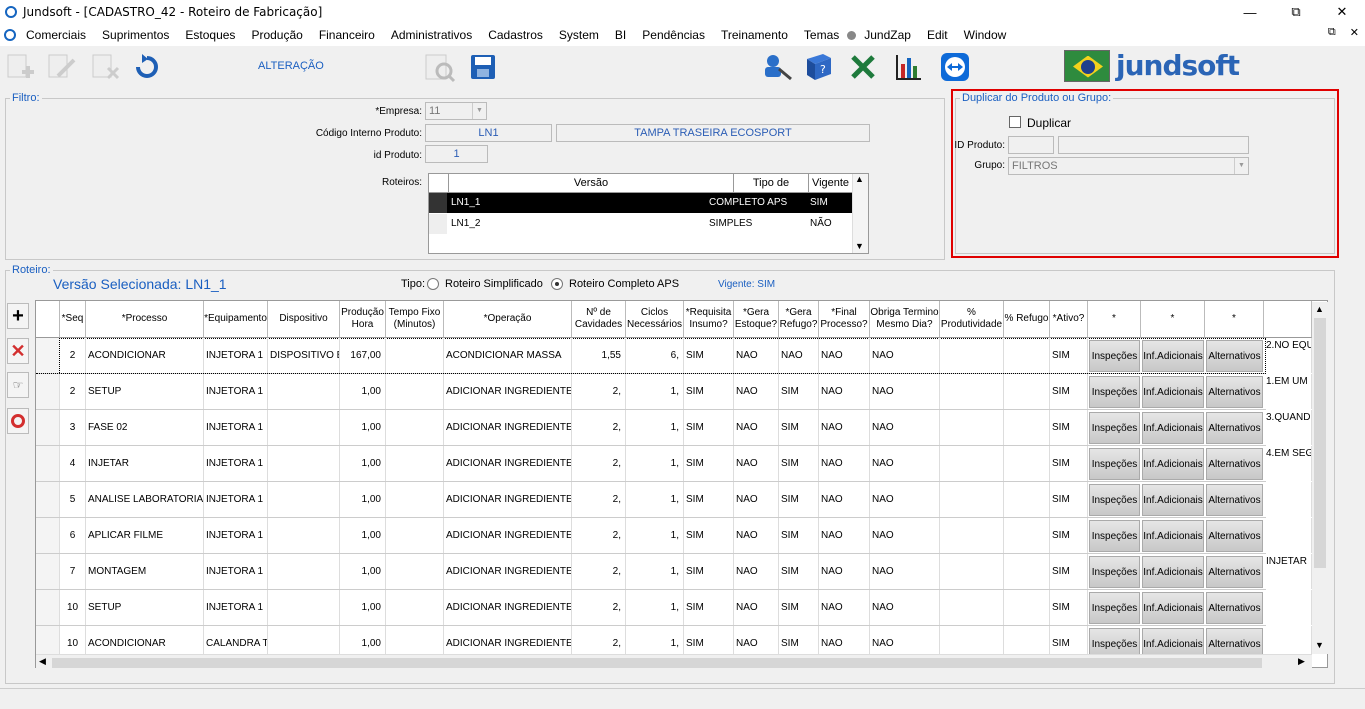  Describe the element at coordinates (756, 319) in the screenshot. I see `grid-header: *Gera Estoque?` at that location.